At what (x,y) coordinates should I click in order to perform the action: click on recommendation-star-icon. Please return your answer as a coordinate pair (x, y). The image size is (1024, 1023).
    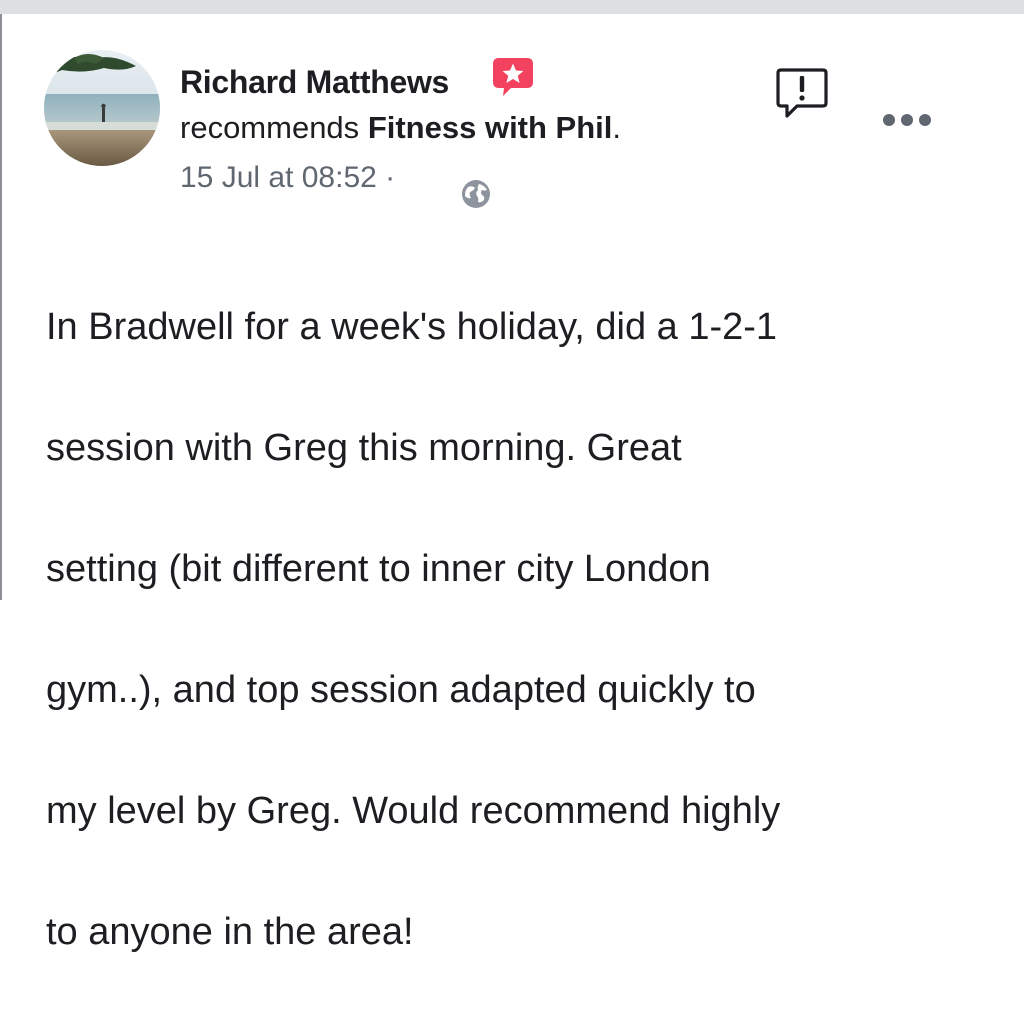
    Looking at the image, I should click on (513, 77).